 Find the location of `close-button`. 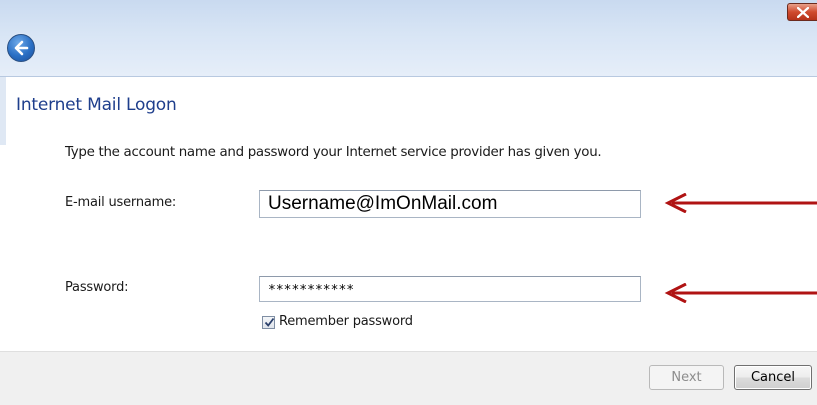

close-button is located at coordinates (802, 12).